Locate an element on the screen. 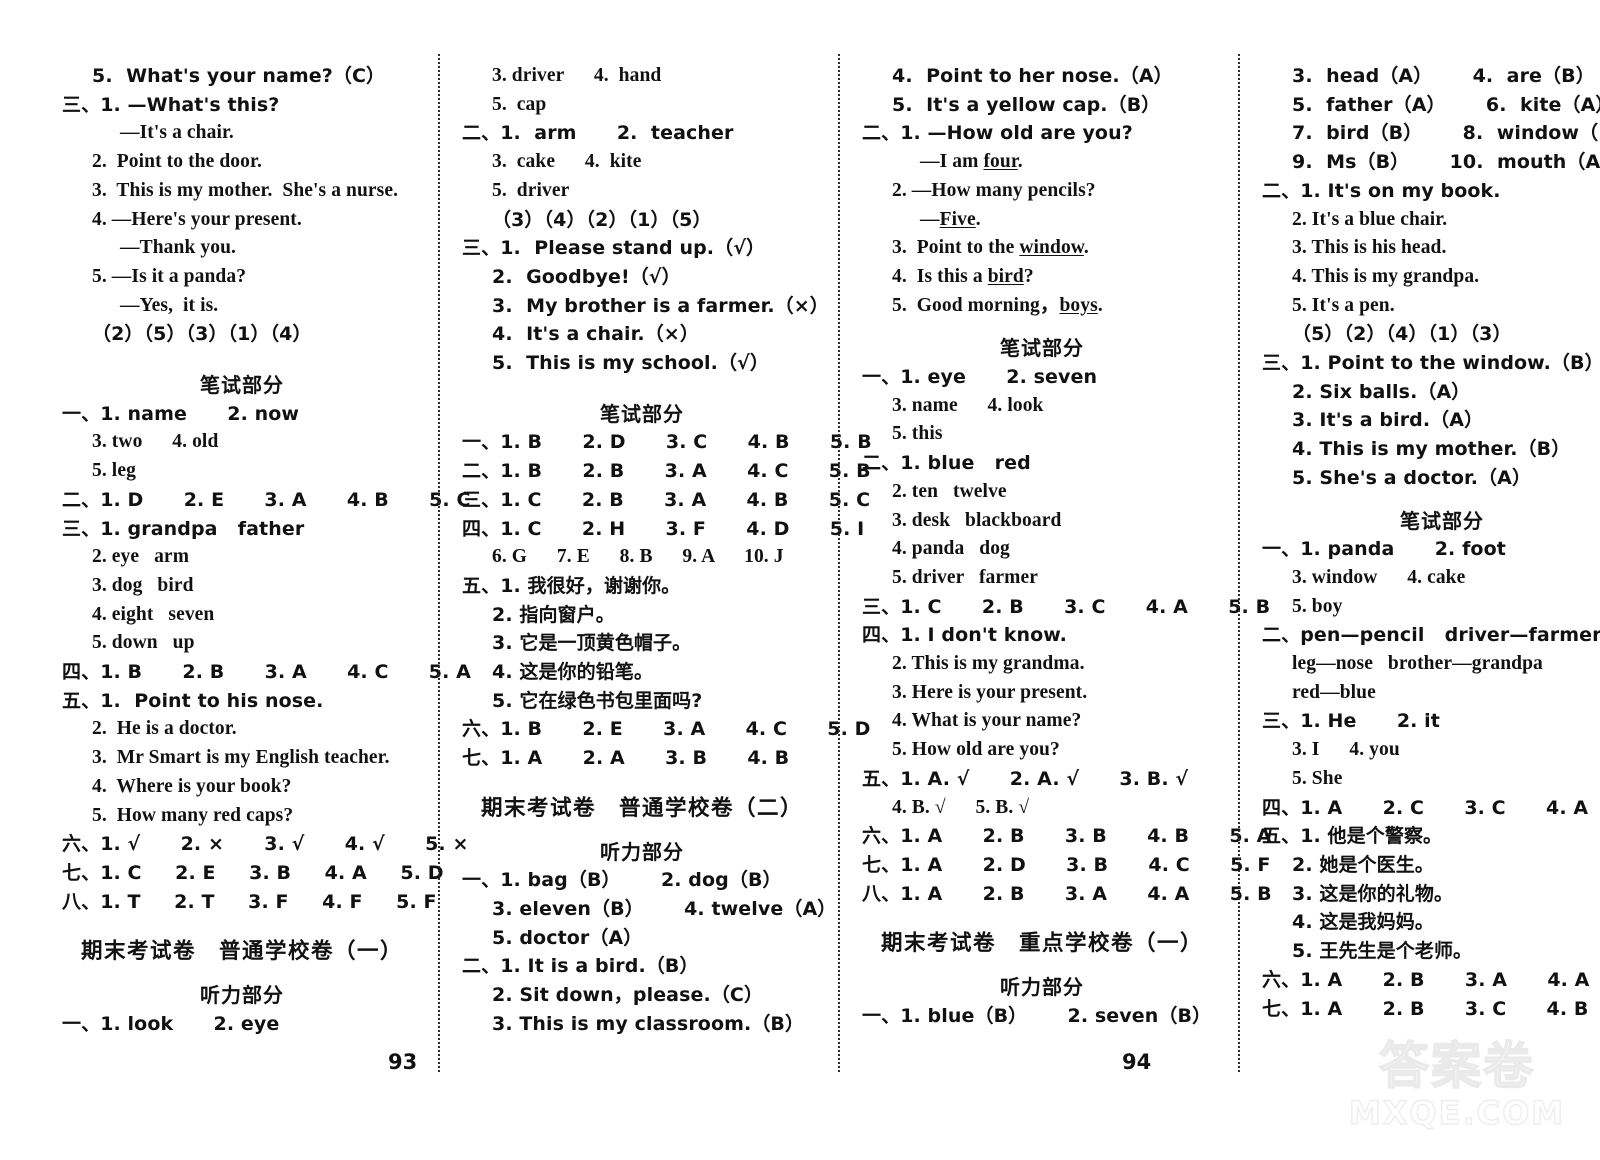 Image resolution: width=1600 pixels, height=1160 pixels. answer-line: 5. driver farmer is located at coordinates (965, 577).